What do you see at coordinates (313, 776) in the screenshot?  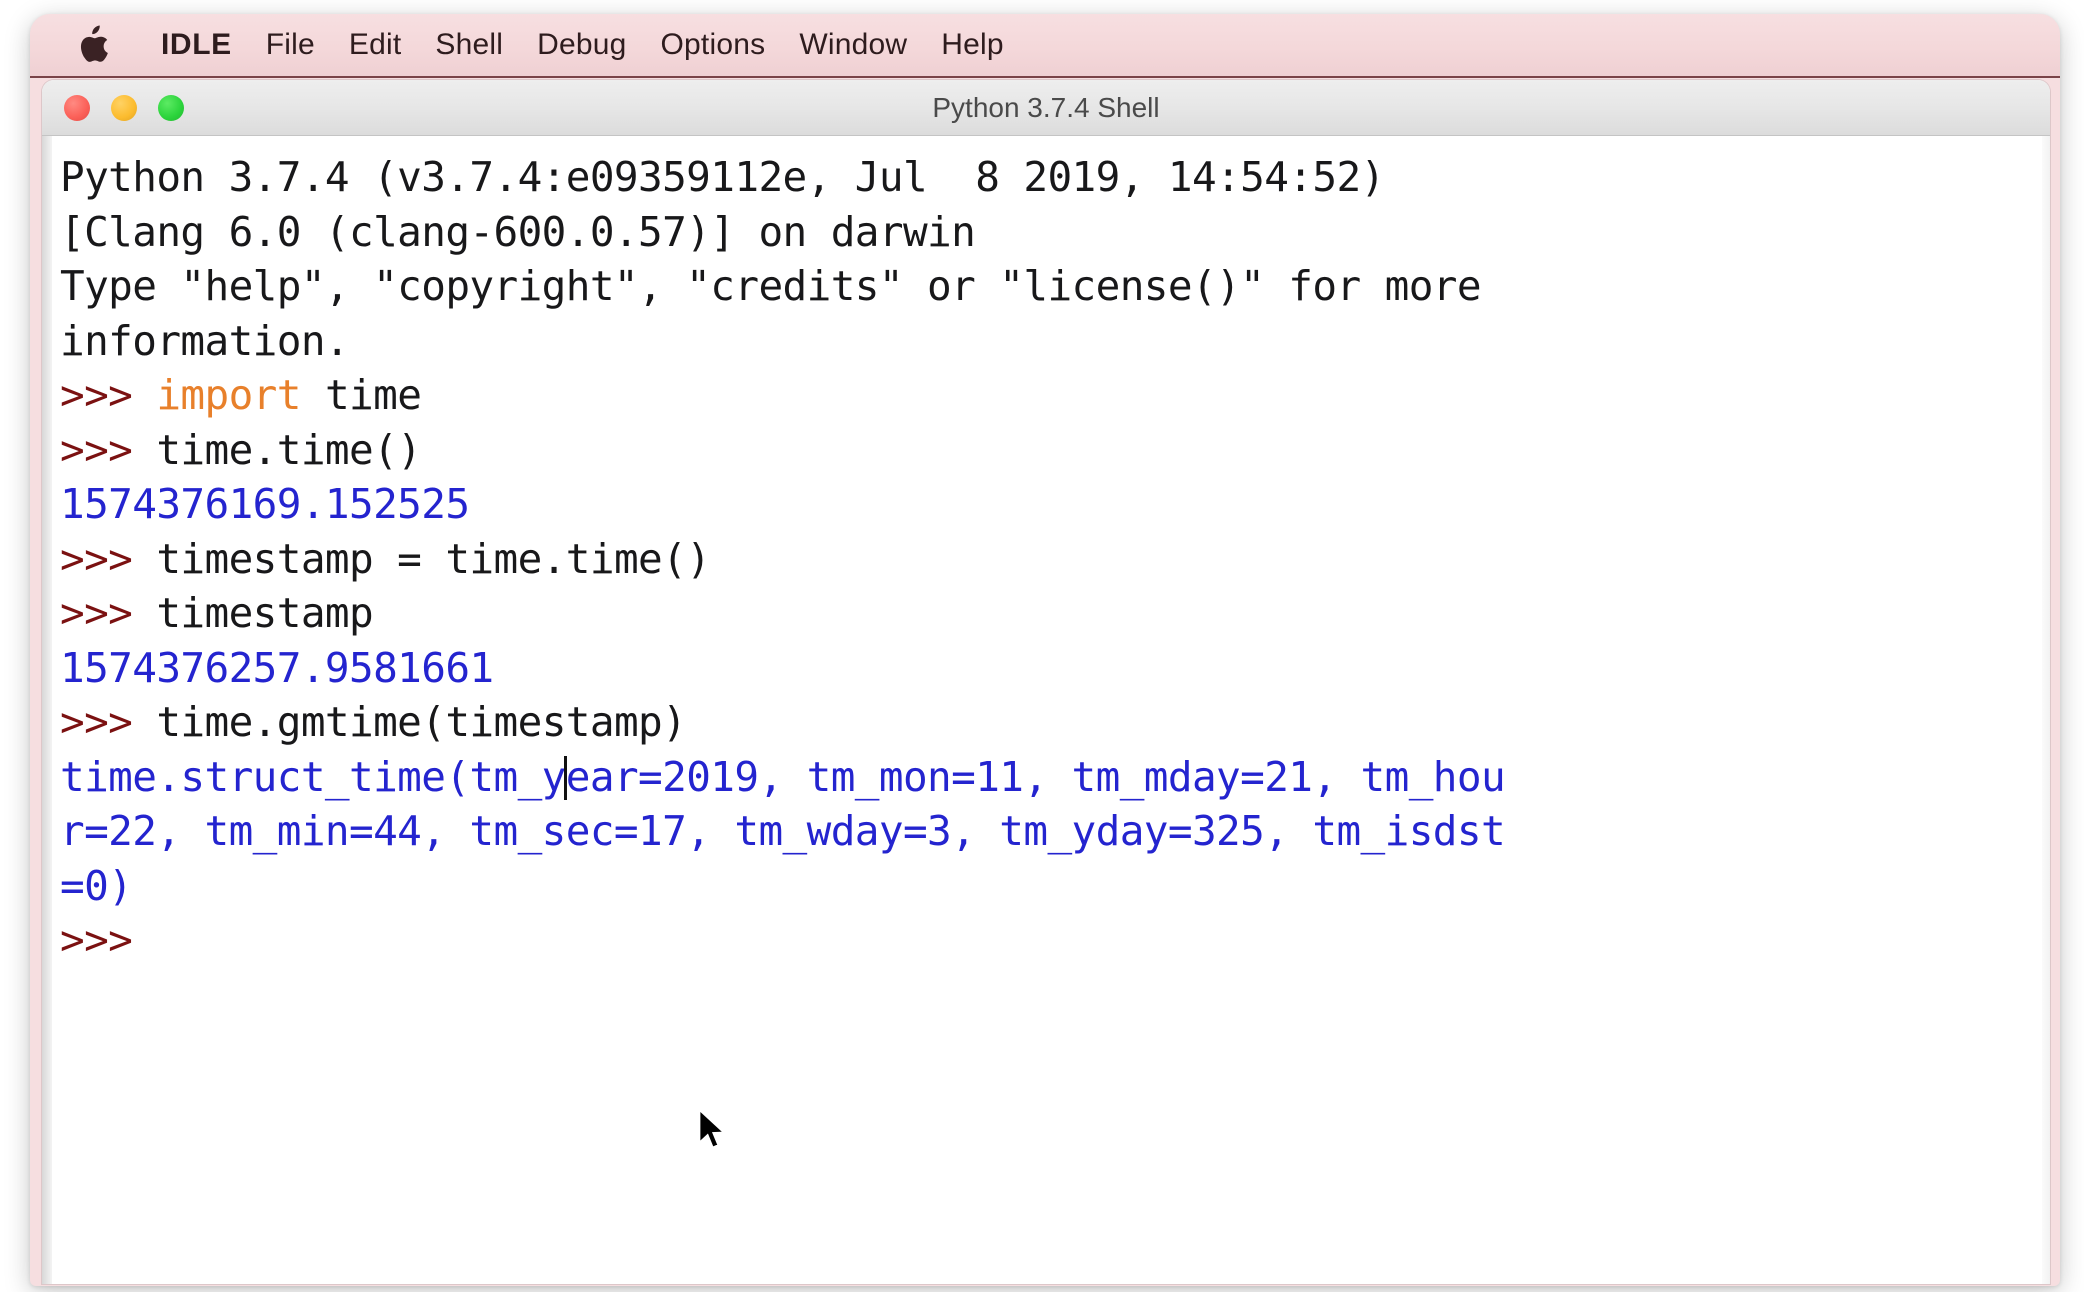 I see `shell-token-output: time.struct_time(tm_y` at bounding box center [313, 776].